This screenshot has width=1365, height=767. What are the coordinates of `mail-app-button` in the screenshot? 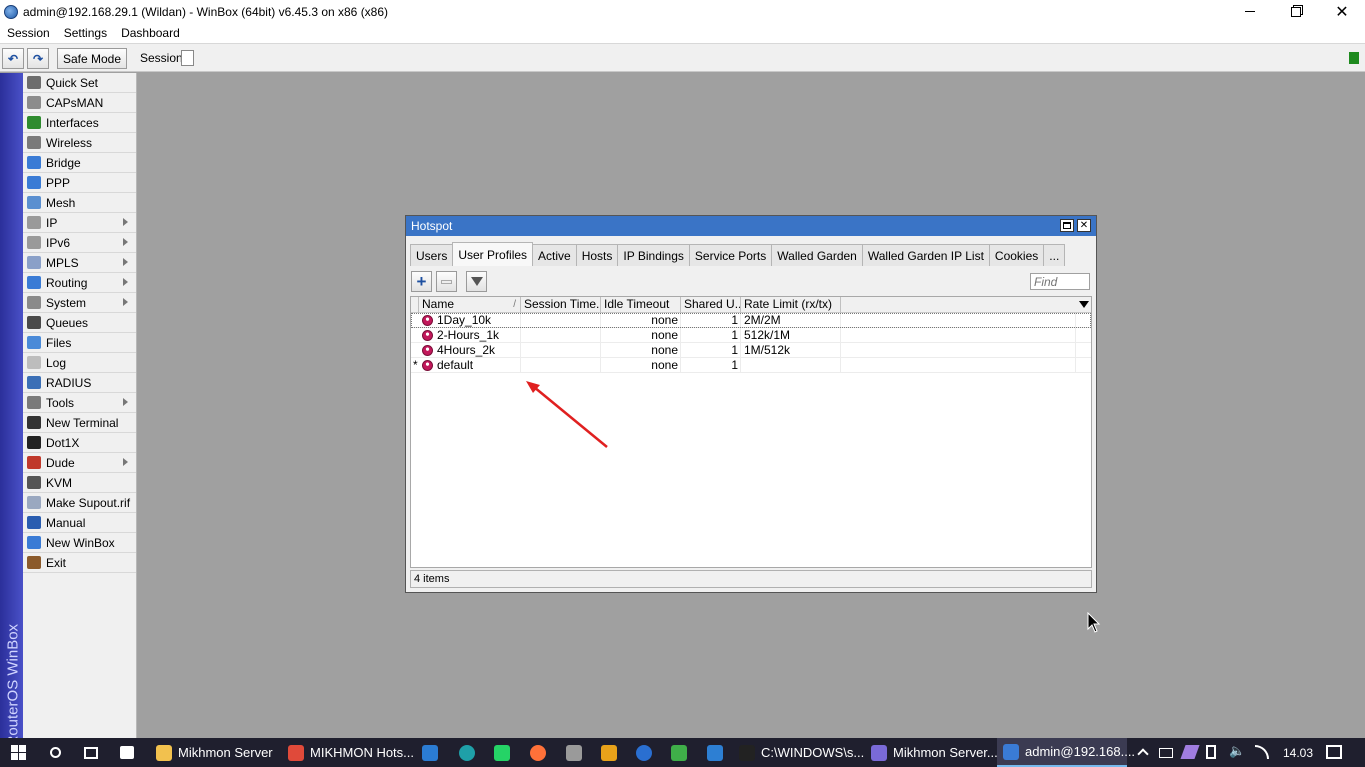 It's located at (430, 752).